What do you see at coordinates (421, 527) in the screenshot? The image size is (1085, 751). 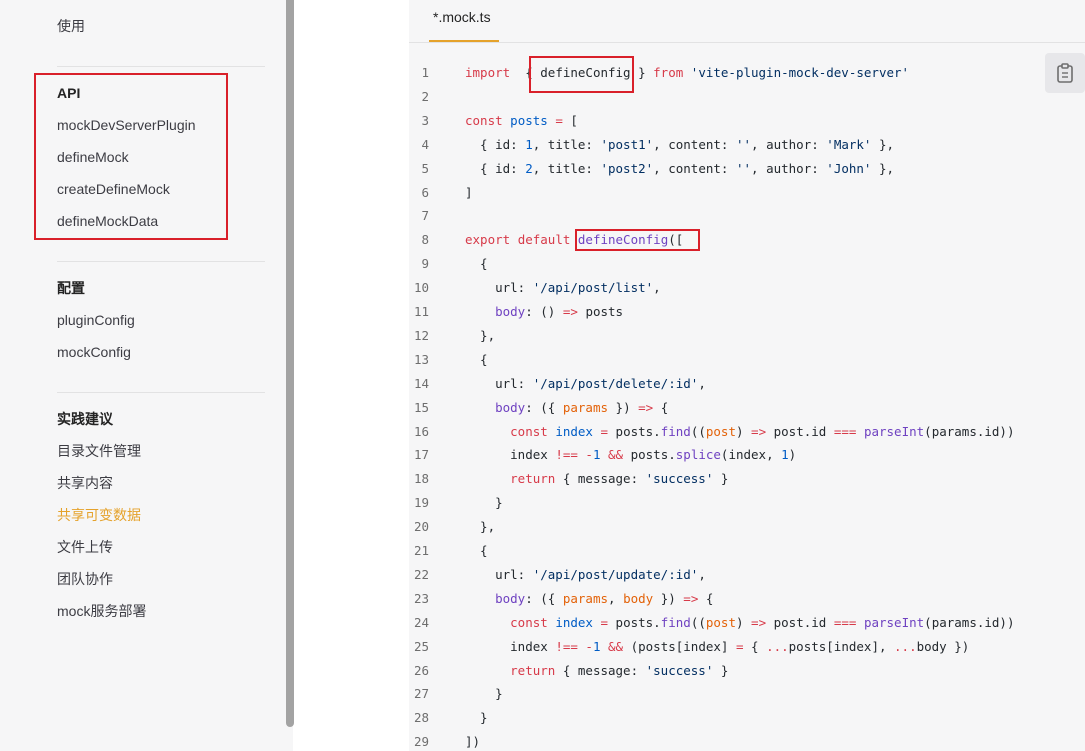 I see `line-number: 20` at bounding box center [421, 527].